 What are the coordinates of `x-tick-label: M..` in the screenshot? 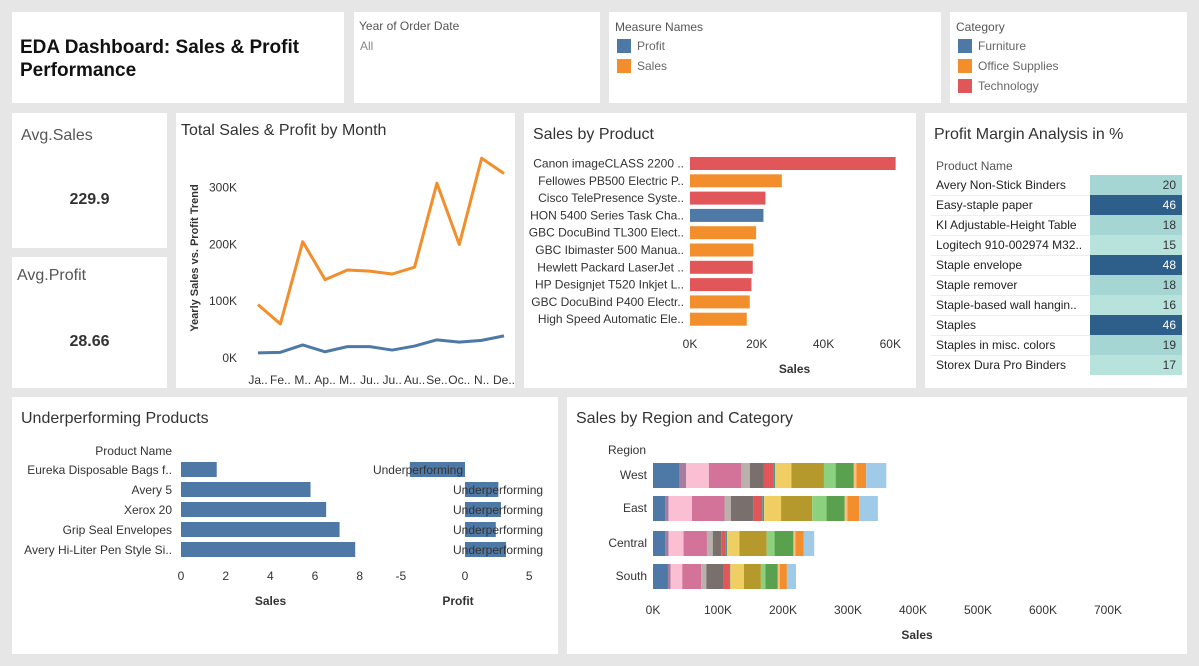 It's located at (302, 380).